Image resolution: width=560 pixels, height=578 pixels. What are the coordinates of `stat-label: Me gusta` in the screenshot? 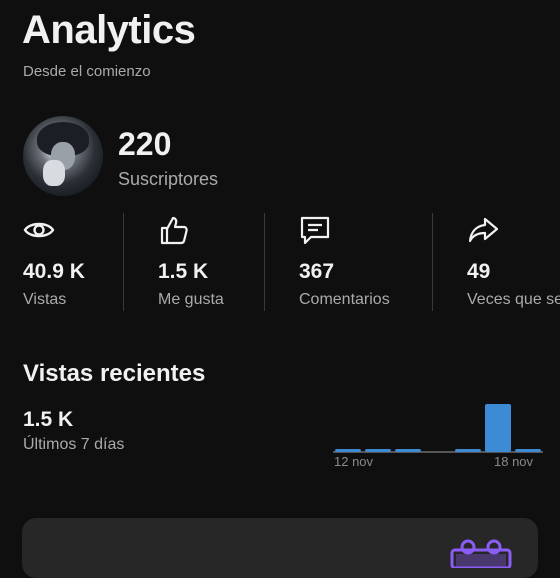 It's located at (191, 299).